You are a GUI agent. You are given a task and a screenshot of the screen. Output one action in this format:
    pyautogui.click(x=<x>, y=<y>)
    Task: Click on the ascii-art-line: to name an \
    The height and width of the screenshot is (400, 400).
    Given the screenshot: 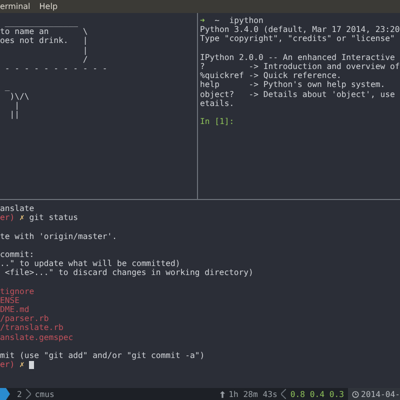 What is the action you would take?
    pyautogui.click(x=44, y=31)
    